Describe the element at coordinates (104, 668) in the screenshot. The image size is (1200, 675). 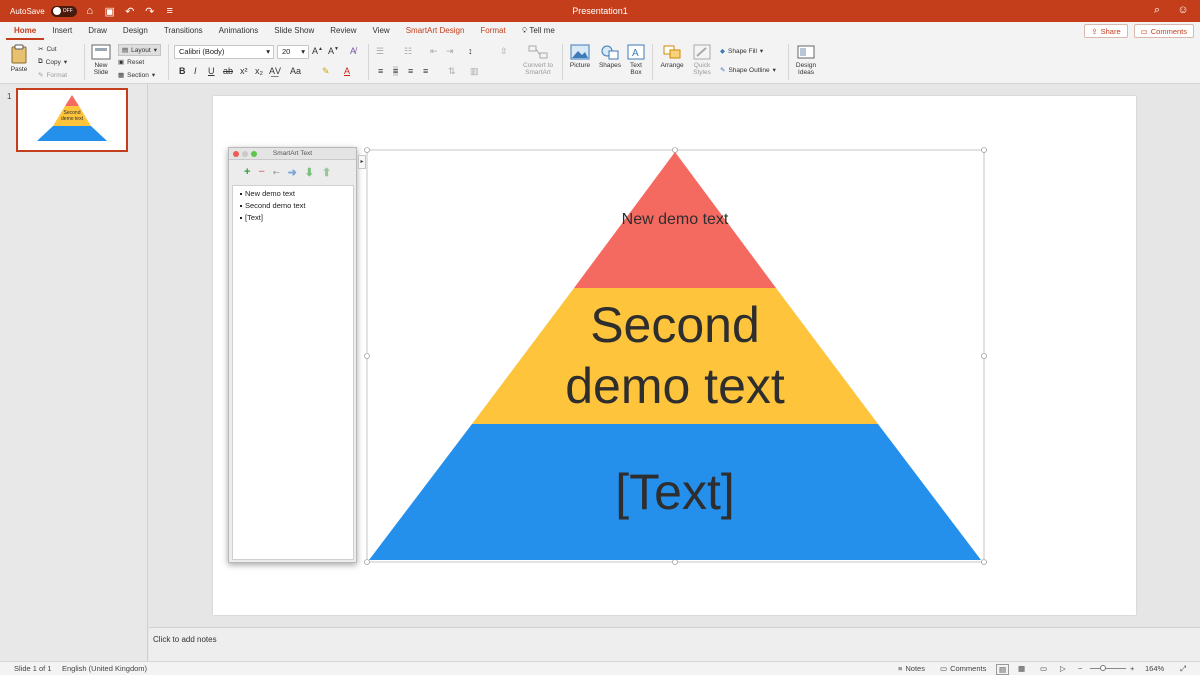
I see `language-indicator: English (United Kingdom)` at that location.